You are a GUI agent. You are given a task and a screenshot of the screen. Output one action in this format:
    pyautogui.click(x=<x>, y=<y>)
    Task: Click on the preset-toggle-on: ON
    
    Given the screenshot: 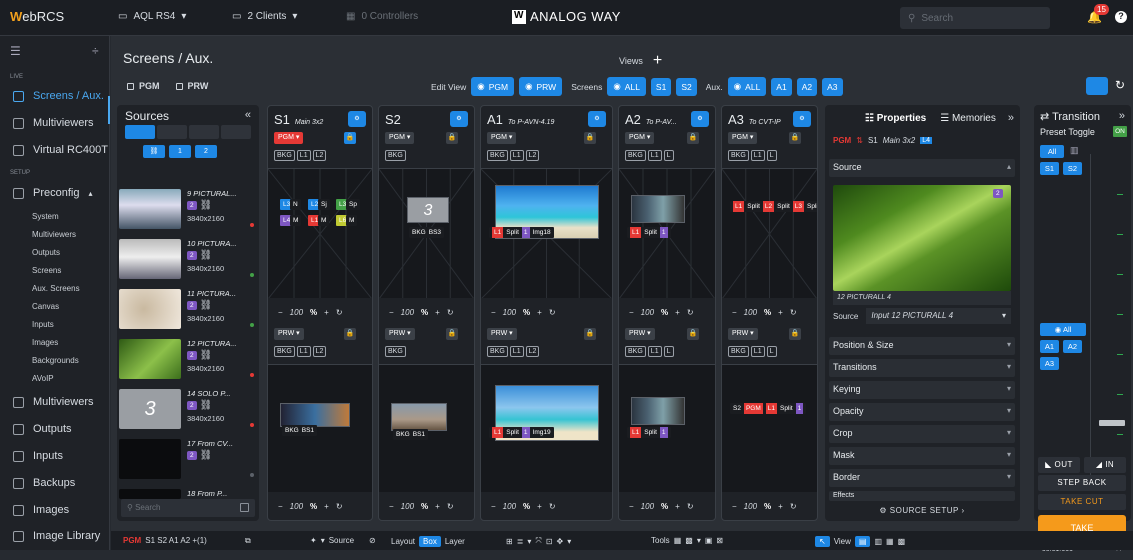 What is the action you would take?
    pyautogui.click(x=1120, y=131)
    